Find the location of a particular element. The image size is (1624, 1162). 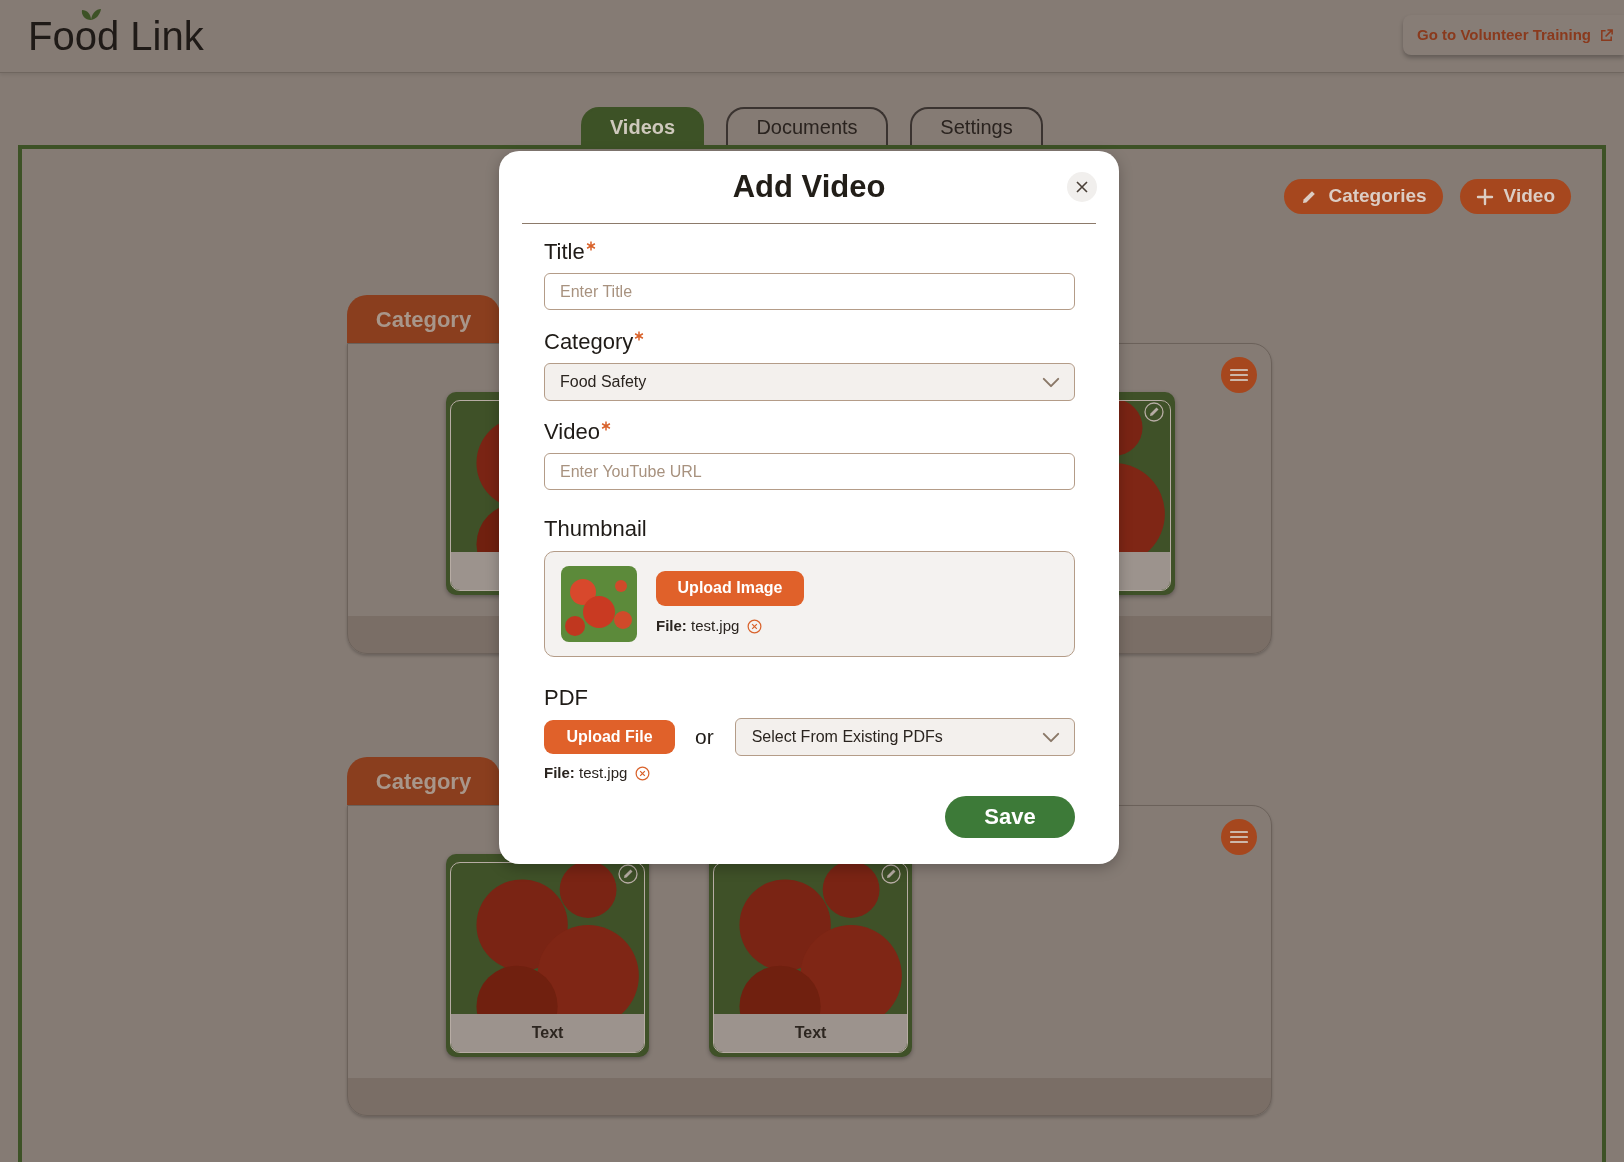

close-button is located at coordinates (1082, 187).